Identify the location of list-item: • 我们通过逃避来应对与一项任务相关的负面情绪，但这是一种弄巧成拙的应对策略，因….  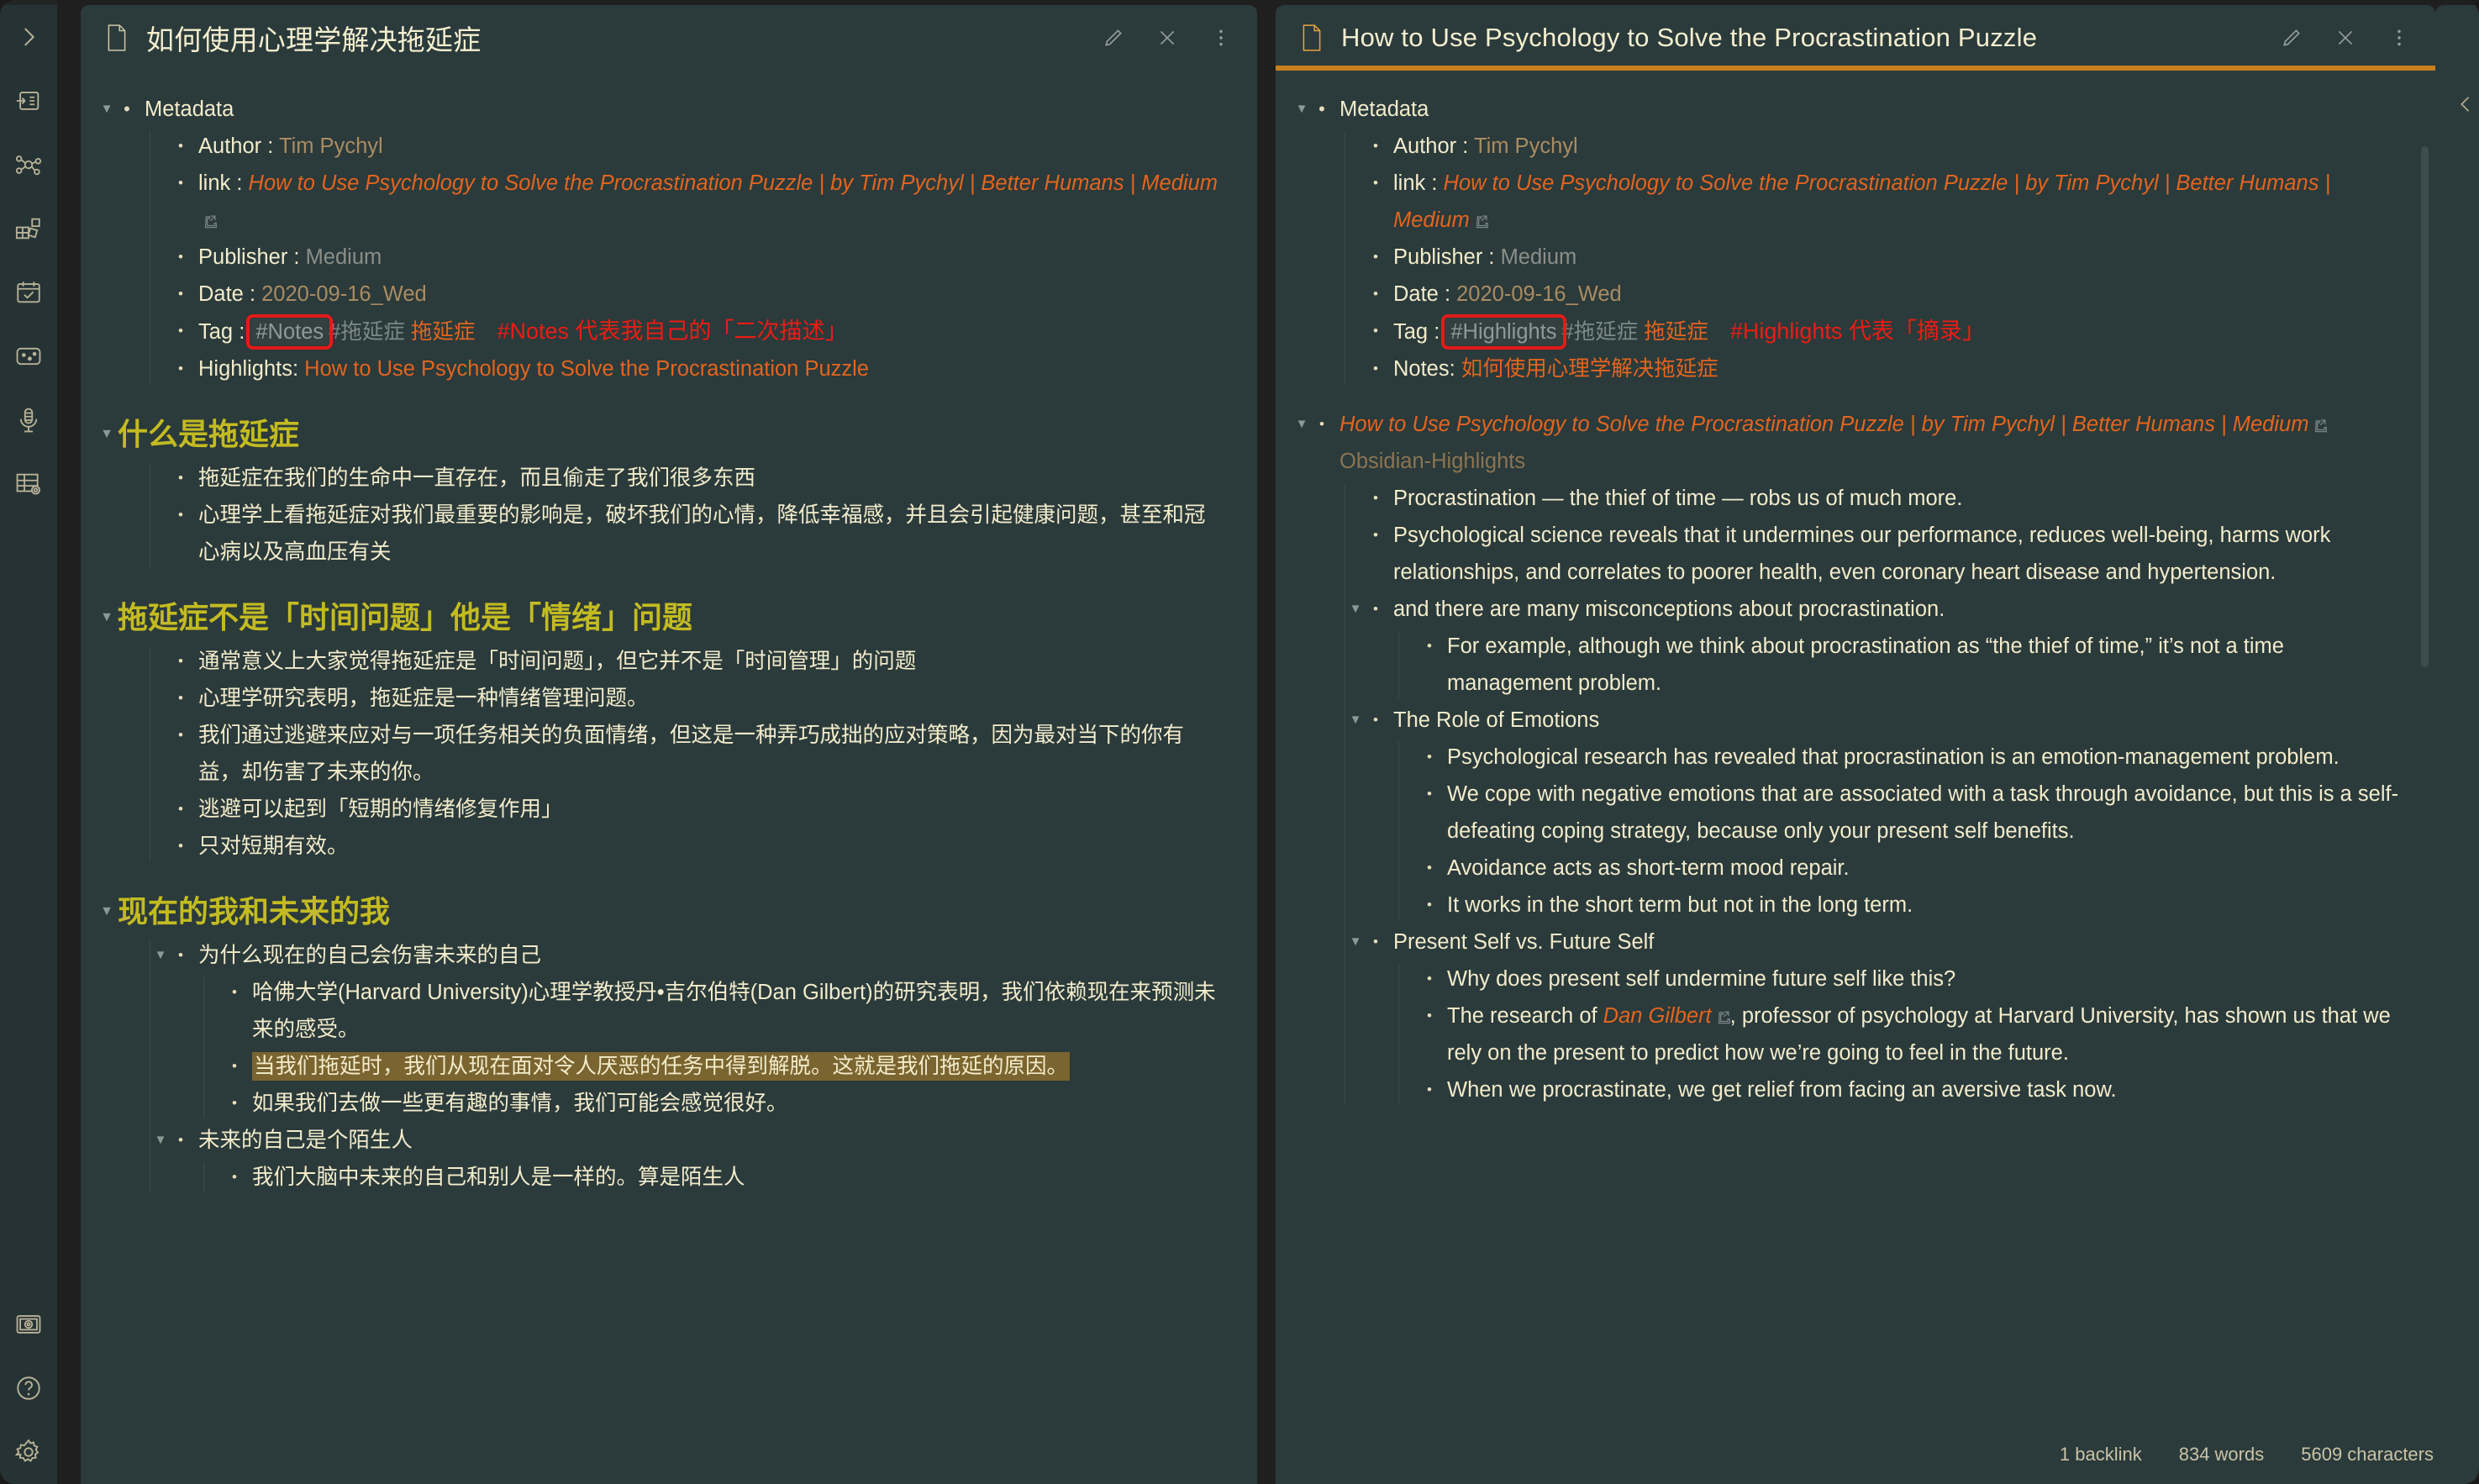
(697, 754).